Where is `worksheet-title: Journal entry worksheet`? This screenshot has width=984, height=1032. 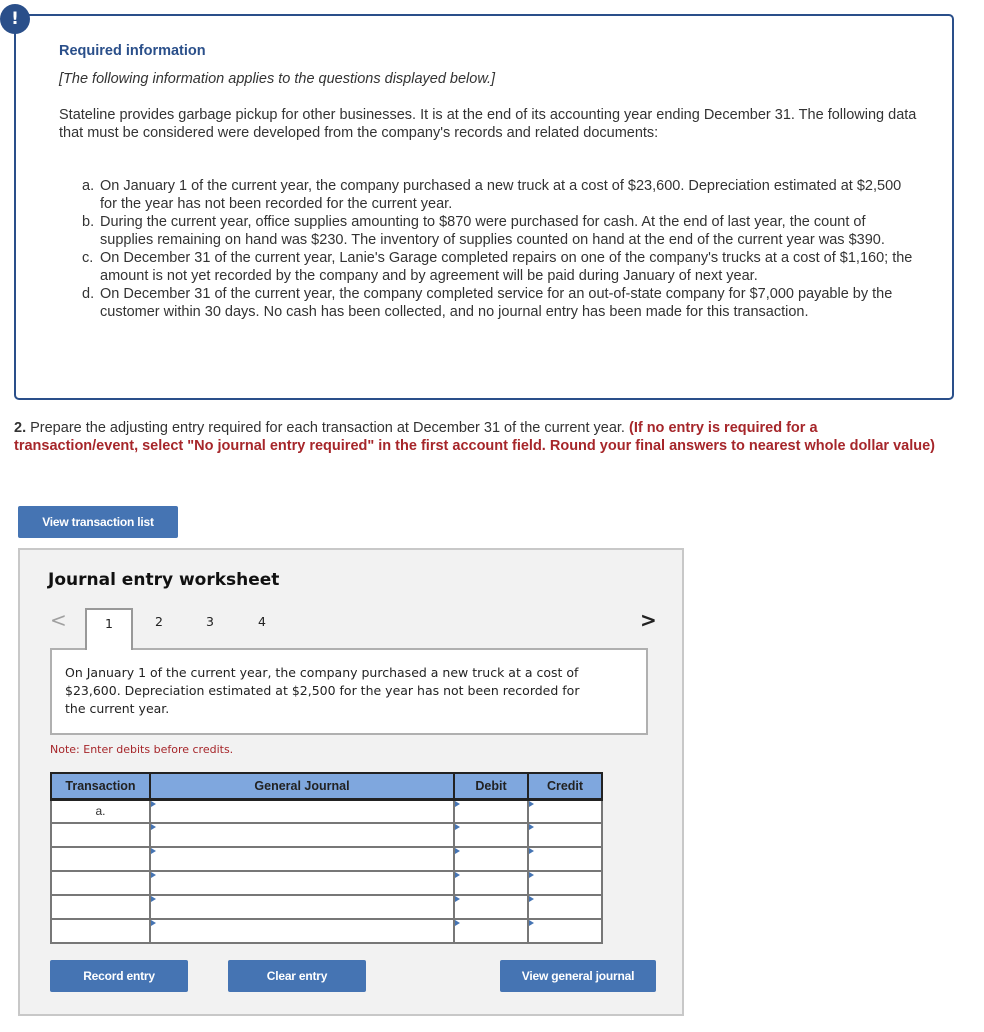 worksheet-title: Journal entry worksheet is located at coordinates (164, 580).